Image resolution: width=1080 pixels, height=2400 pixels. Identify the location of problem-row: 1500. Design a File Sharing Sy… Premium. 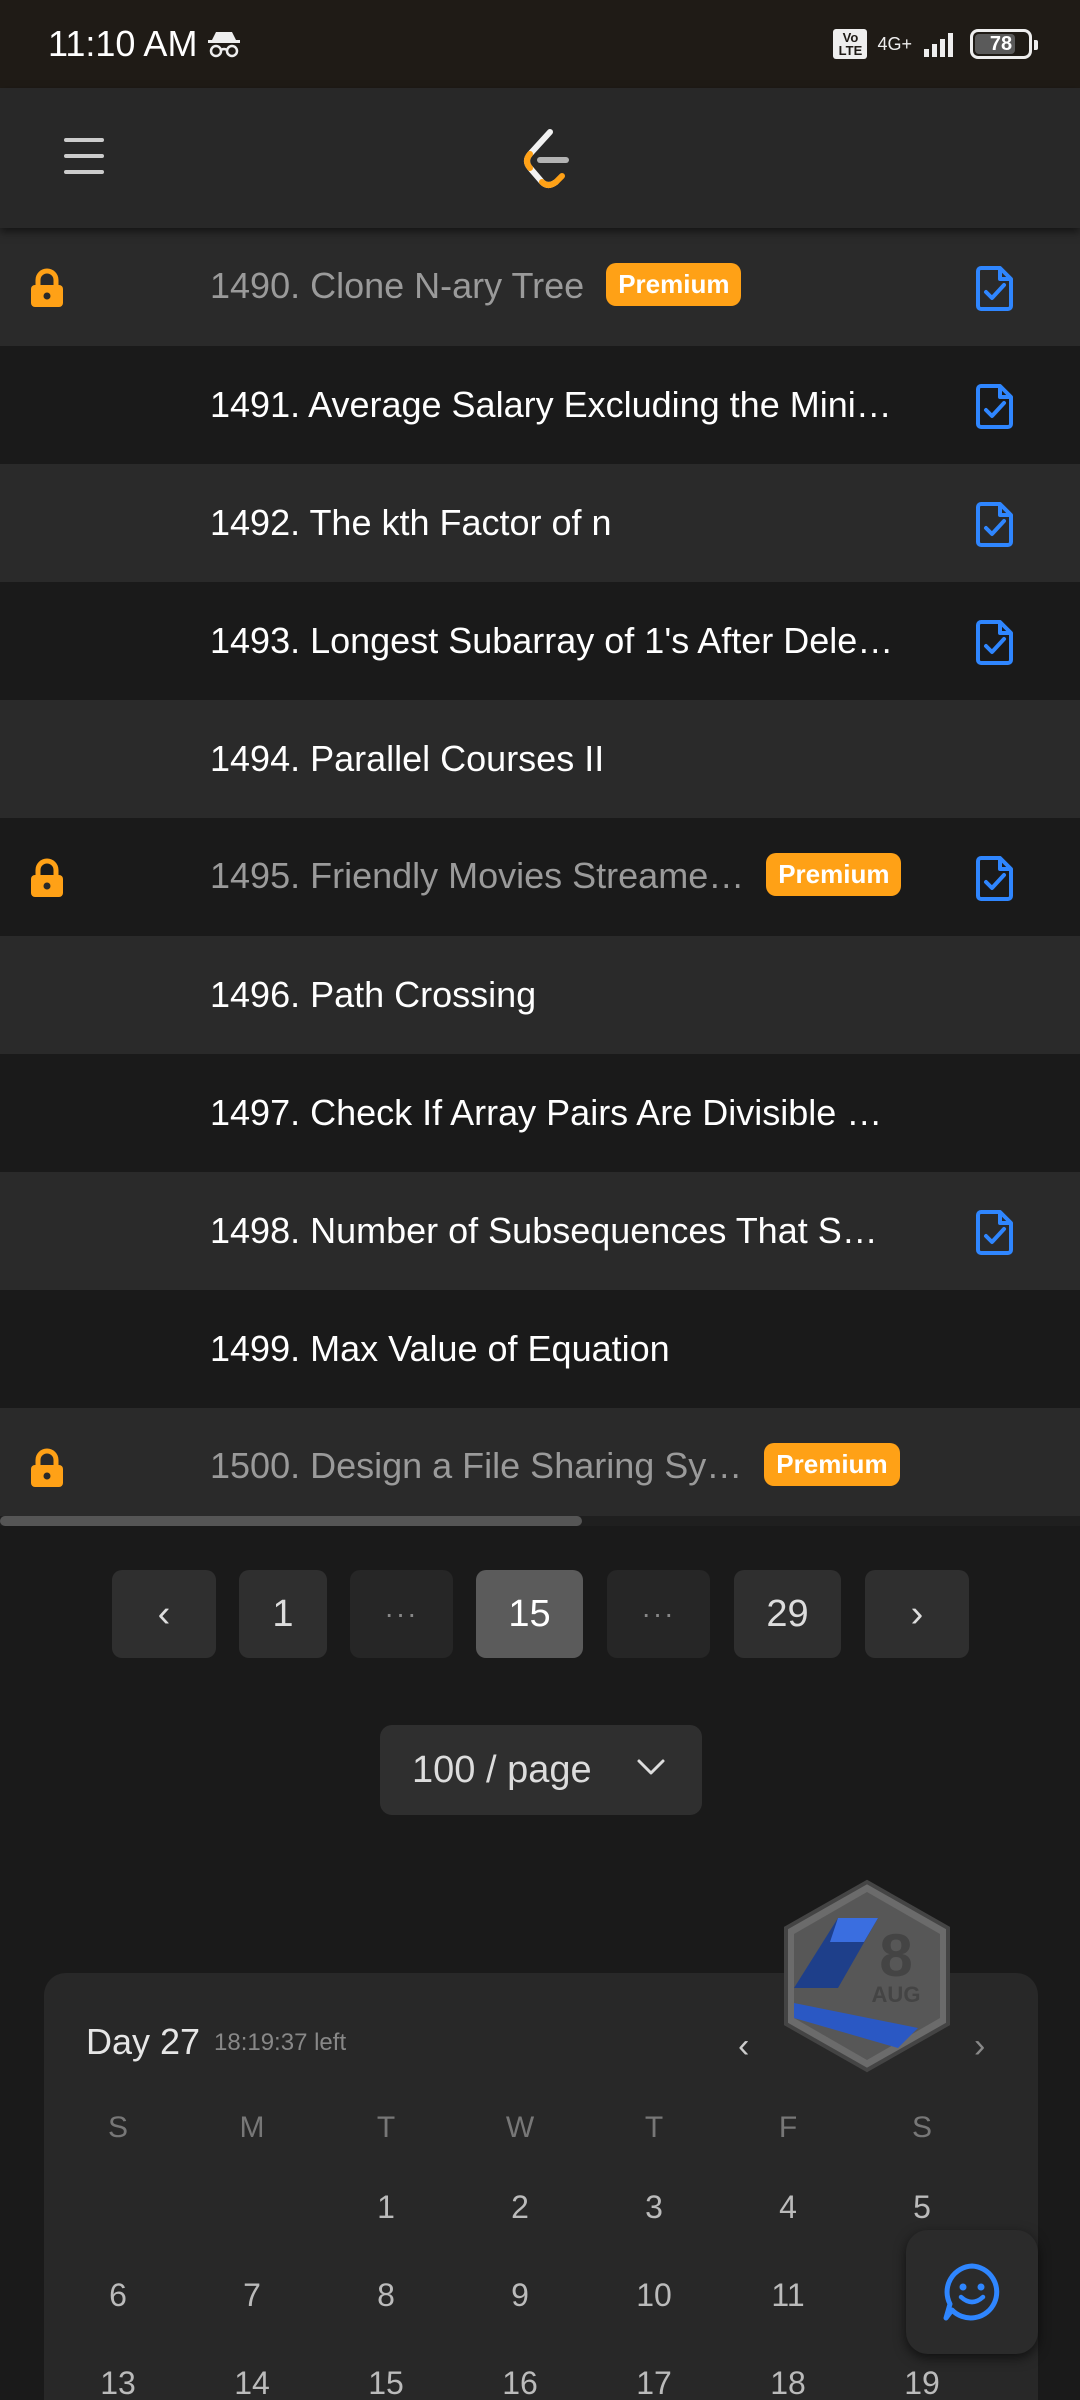
(540, 1467).